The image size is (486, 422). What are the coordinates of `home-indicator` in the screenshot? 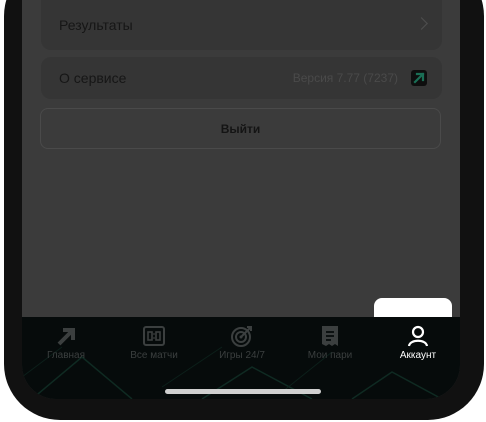 It's located at (243, 391).